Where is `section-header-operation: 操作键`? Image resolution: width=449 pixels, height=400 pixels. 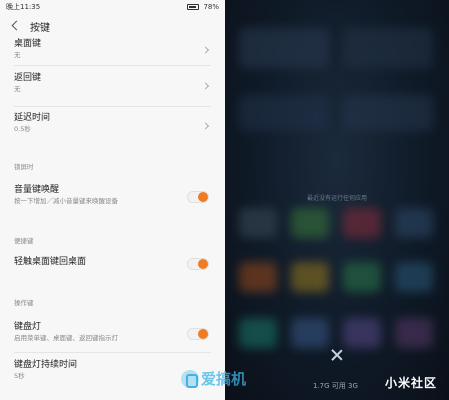
section-header-operation: 操作键 is located at coordinates (24, 303).